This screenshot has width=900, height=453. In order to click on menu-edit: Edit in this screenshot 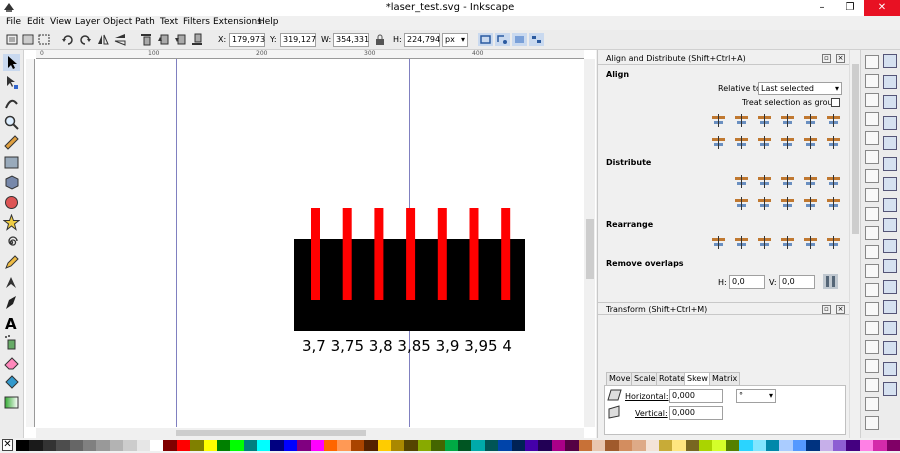, I will do `click(35, 22)`.